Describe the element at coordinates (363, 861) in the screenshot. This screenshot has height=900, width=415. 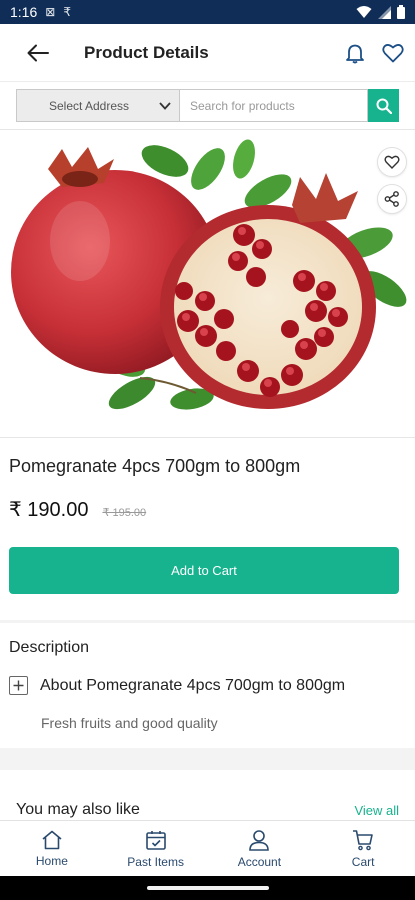
I see `nav-label: Cart` at that location.